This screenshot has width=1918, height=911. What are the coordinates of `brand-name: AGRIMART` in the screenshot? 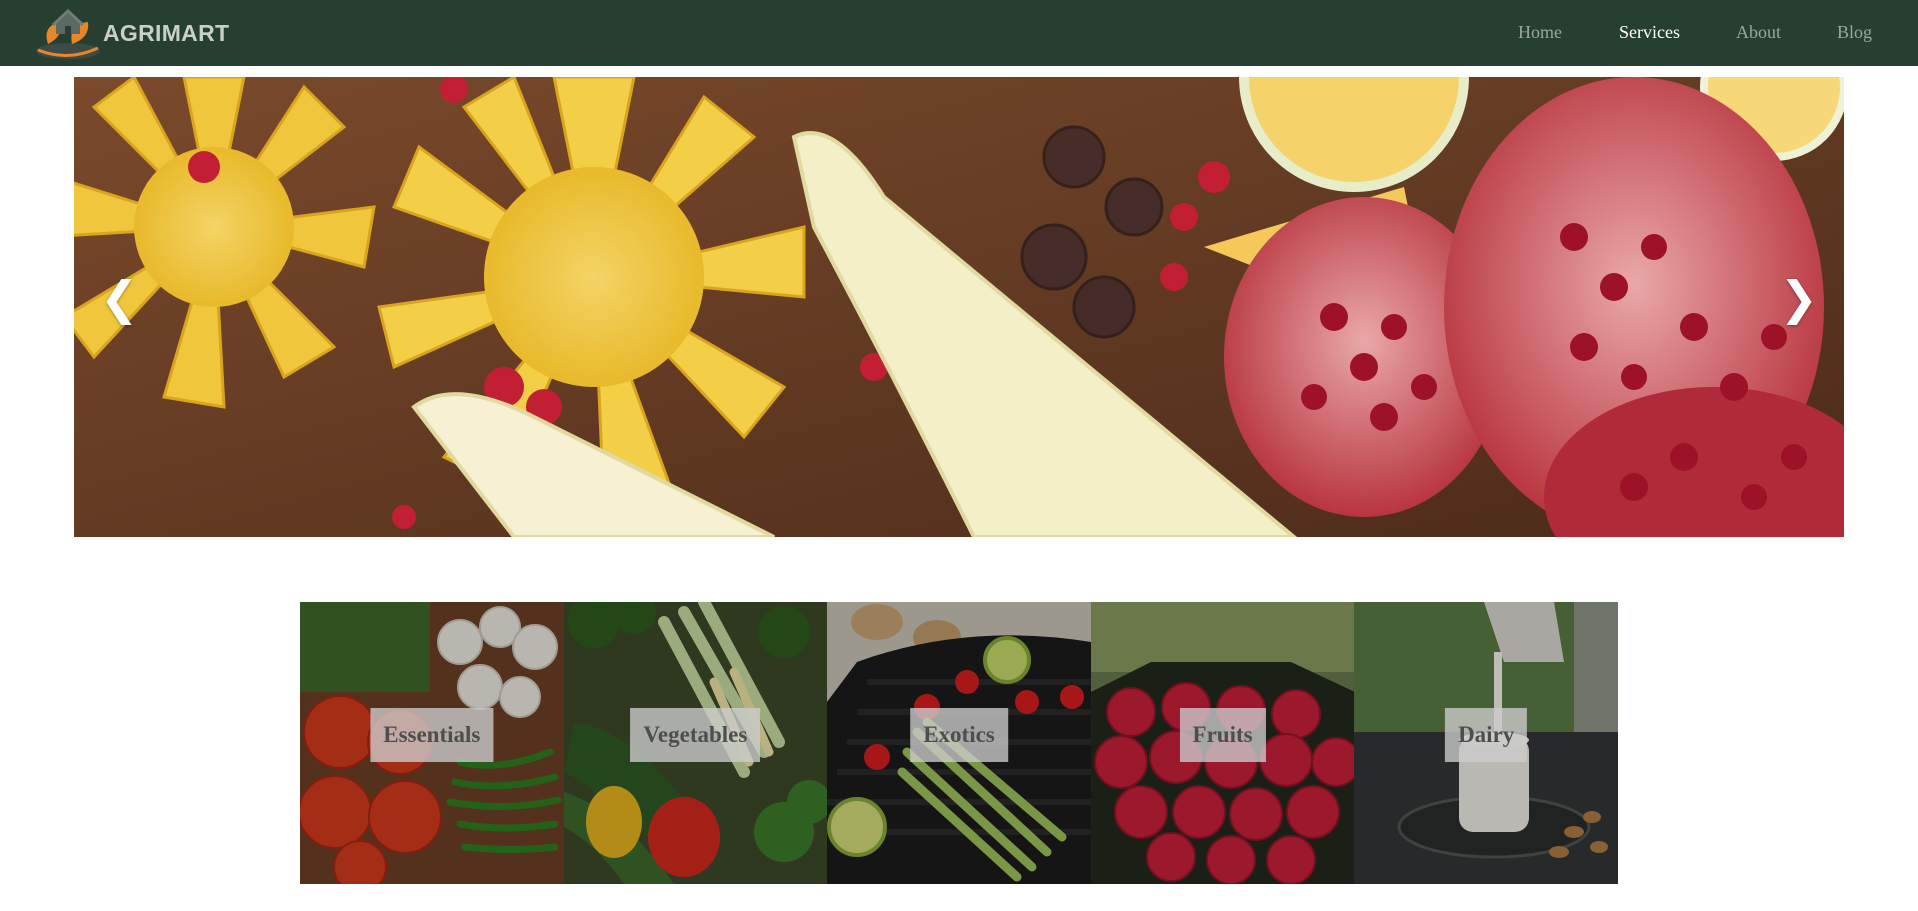 It's located at (166, 32).